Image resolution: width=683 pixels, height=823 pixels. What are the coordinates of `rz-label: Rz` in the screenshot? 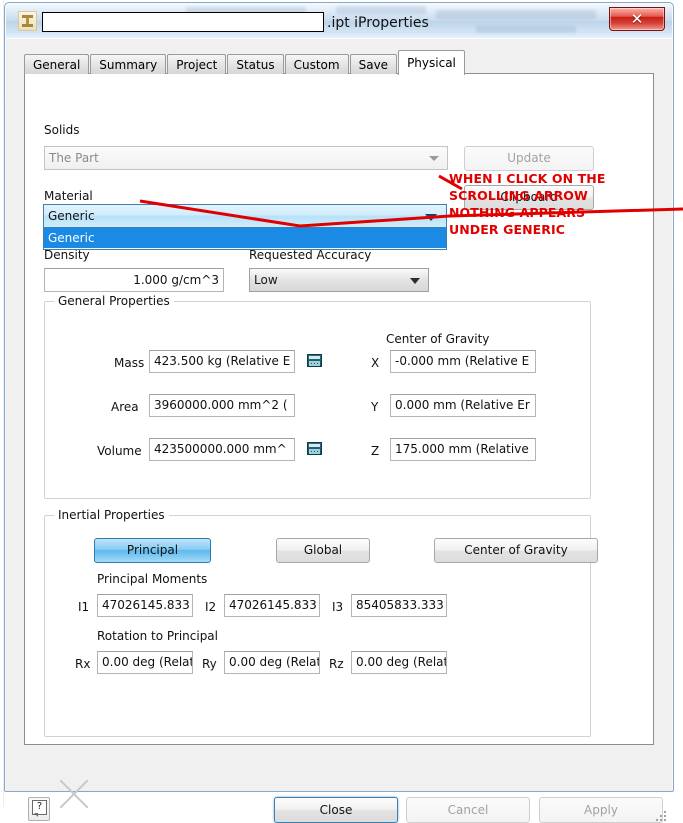 It's located at (336, 664).